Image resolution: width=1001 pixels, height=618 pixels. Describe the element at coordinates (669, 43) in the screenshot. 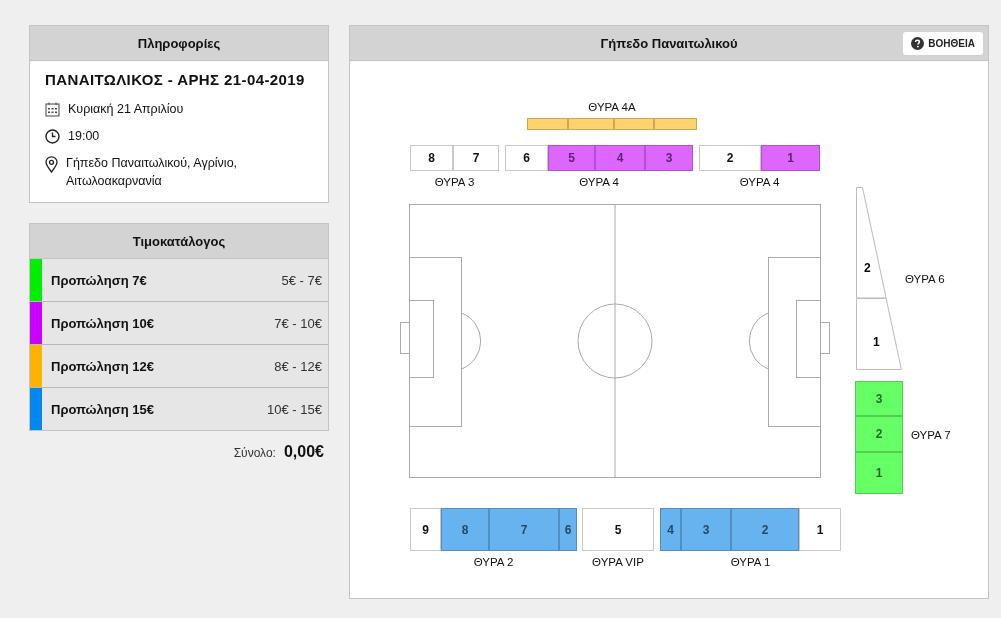

I see `panel-title: Γήπεδο Παναιτωλικού` at that location.